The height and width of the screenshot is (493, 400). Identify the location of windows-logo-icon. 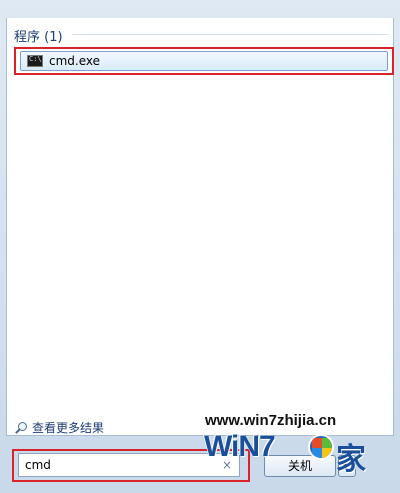
(321, 447).